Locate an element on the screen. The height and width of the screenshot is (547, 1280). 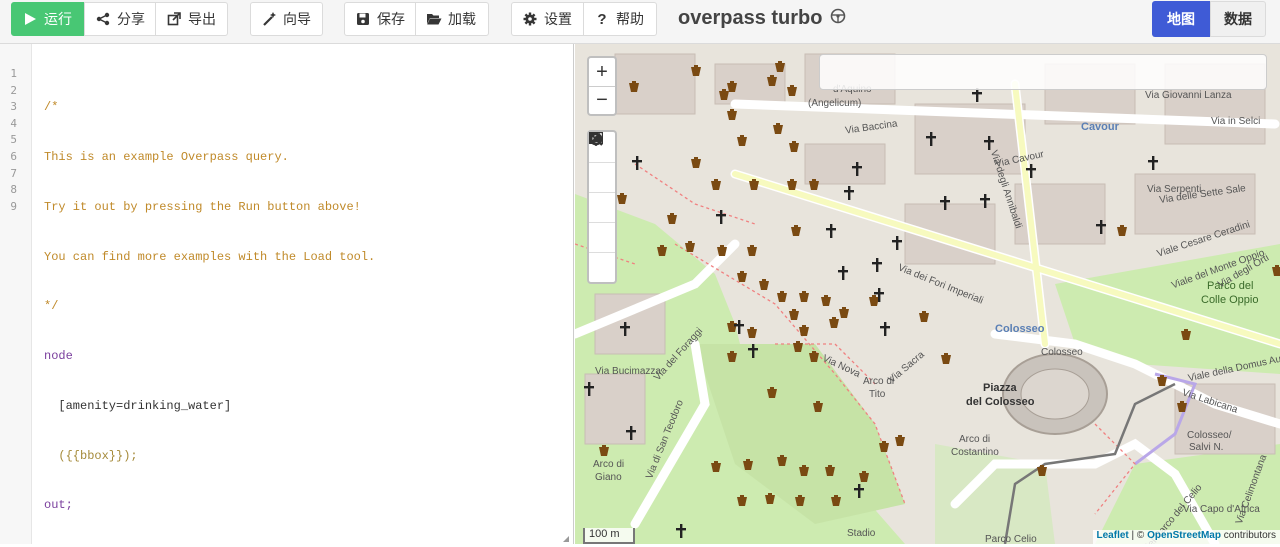
green-area is located at coordinates (995, 494).